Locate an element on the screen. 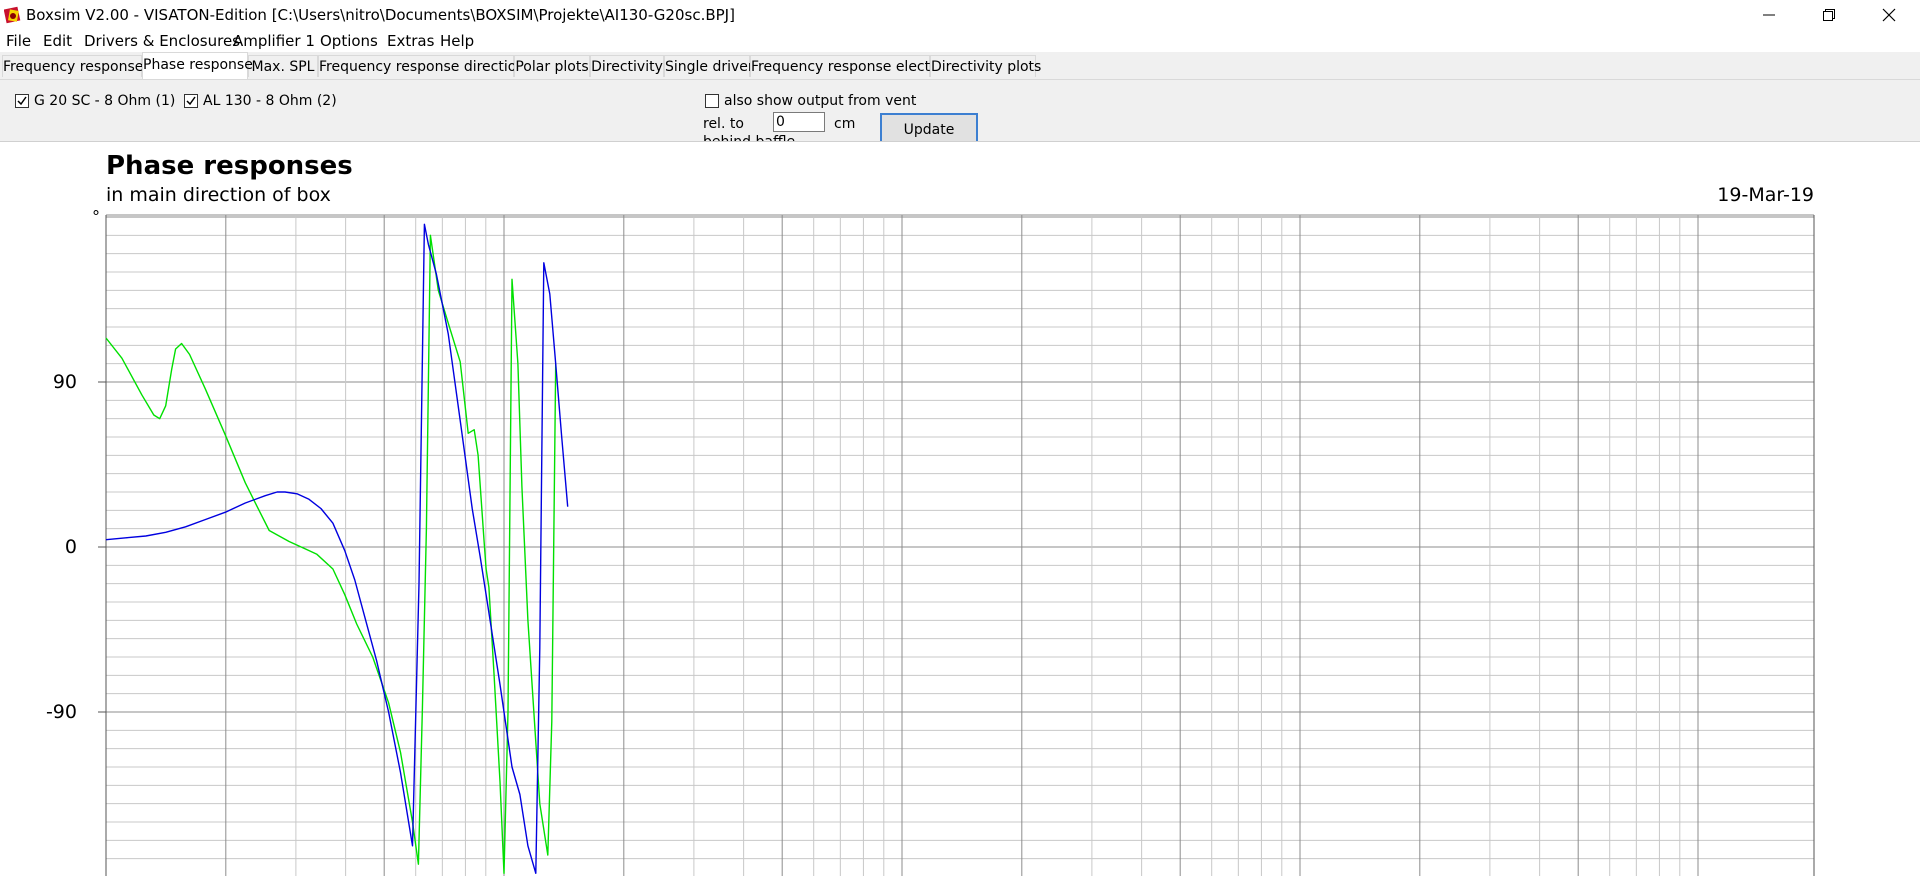 This screenshot has width=1920, height=876. chart-subtitle: in main direction of box is located at coordinates (218, 195).